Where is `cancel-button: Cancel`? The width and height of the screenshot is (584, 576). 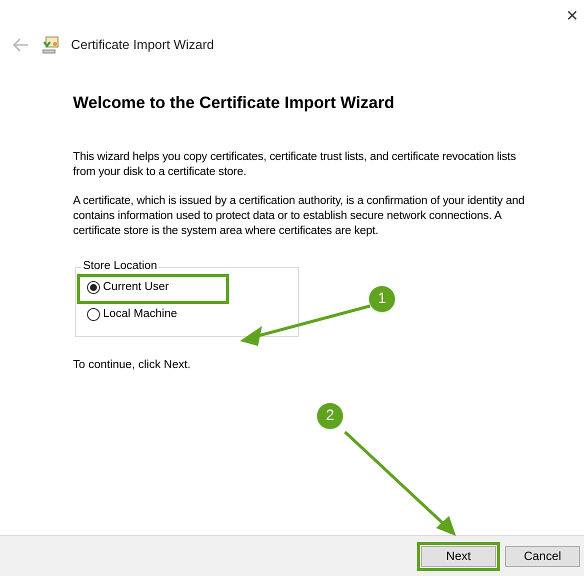 cancel-button: Cancel is located at coordinates (542, 556).